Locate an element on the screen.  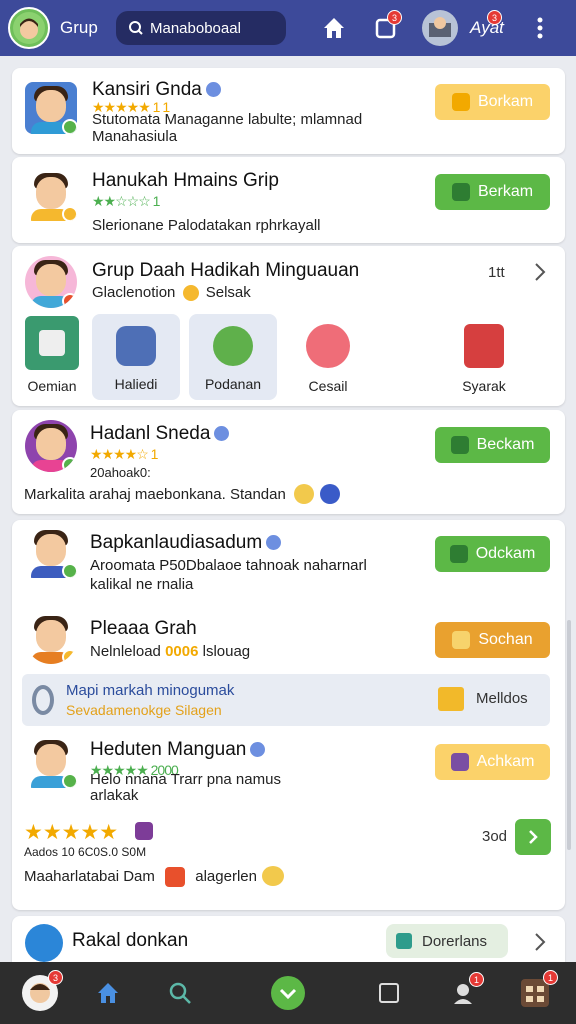
avatar-face-icon is located at coordinates (29, 28).